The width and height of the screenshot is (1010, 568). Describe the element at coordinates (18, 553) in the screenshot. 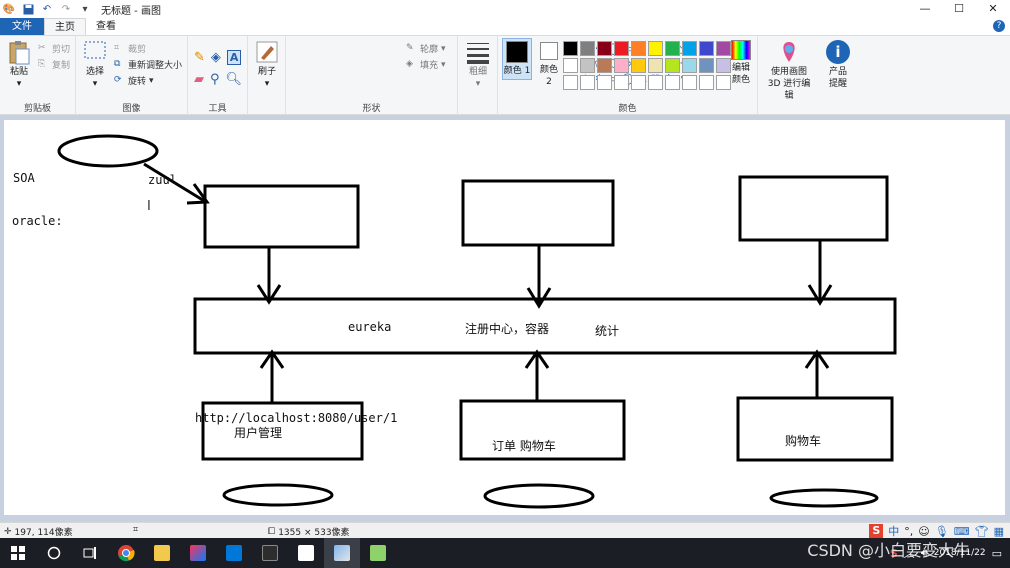

I see `windows-start-icon` at that location.